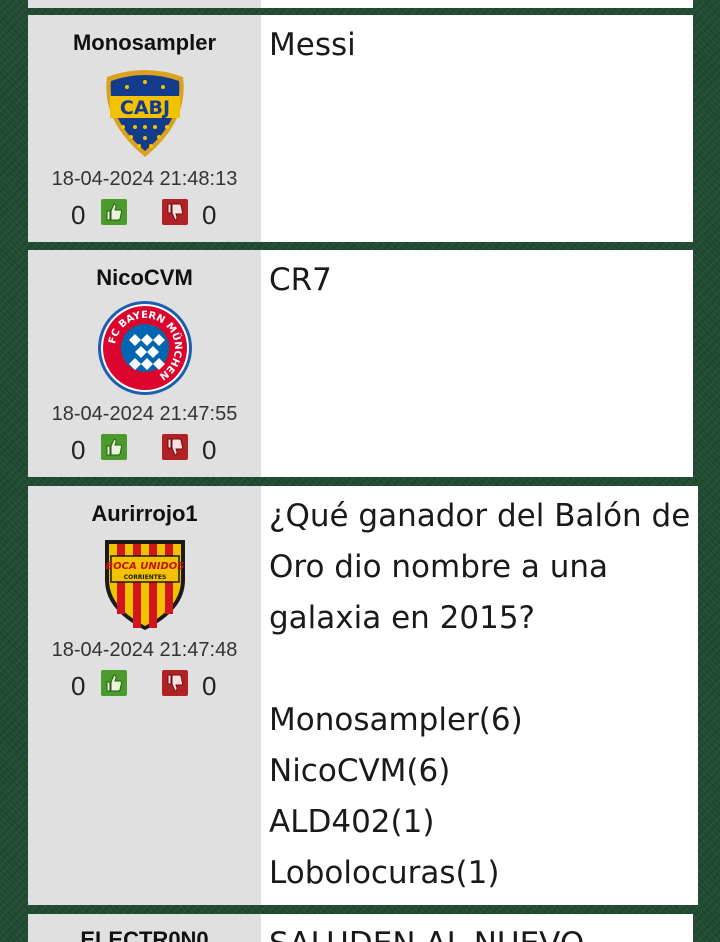  I want to click on message-line: Lobolocuras(1), so click(384, 873).